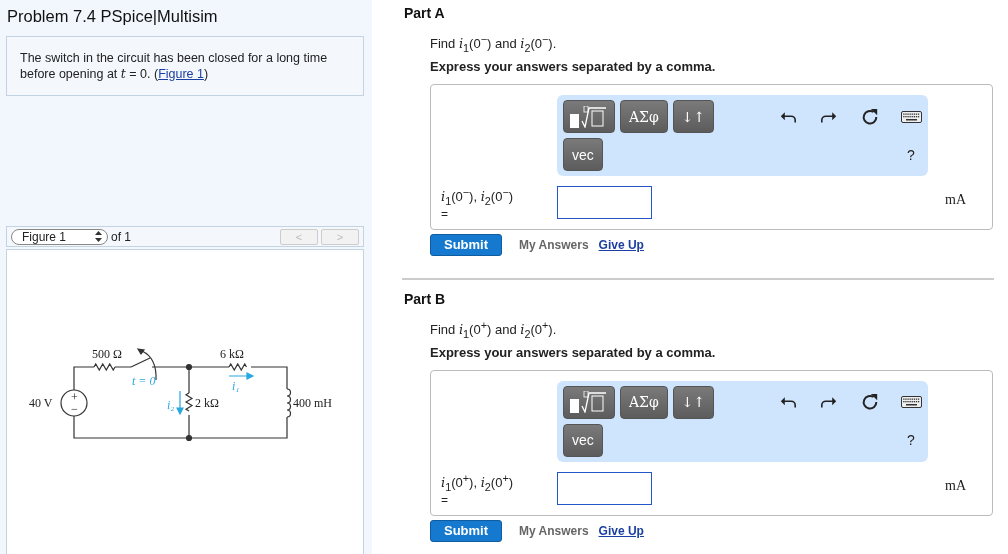  Describe the element at coordinates (312, 403) in the screenshot. I see `component-label: 400 mH` at that location.